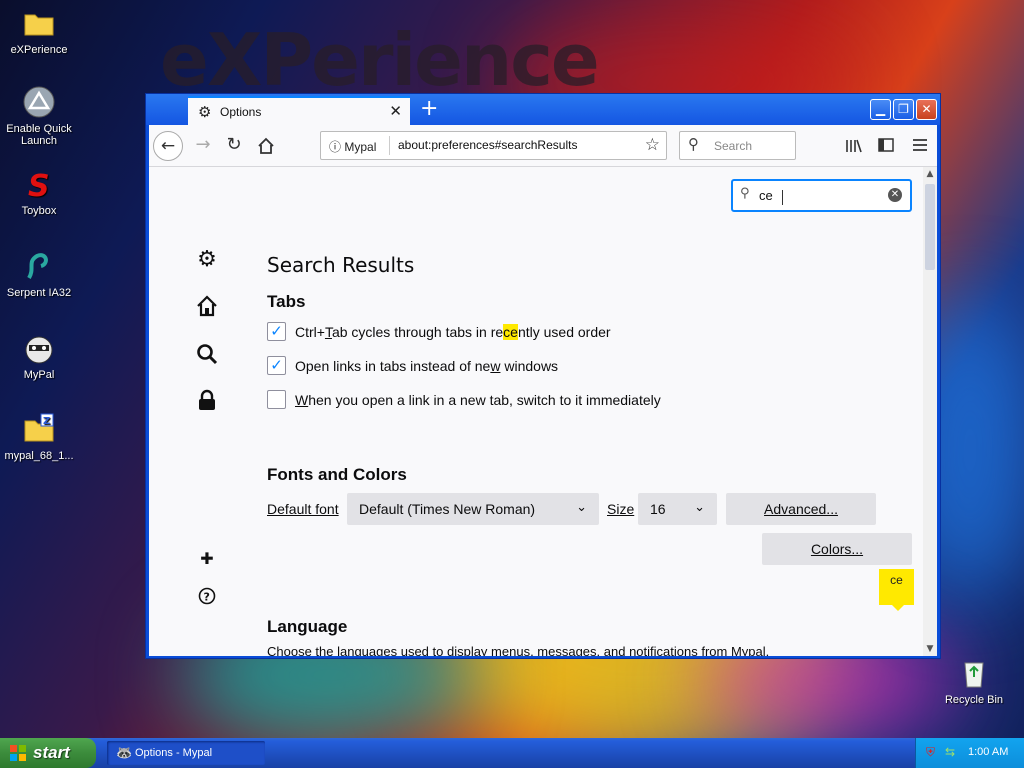 The width and height of the screenshot is (1024, 768). Describe the element at coordinates (39, 50) in the screenshot. I see `desktop-icon-label: eXPerience` at that location.